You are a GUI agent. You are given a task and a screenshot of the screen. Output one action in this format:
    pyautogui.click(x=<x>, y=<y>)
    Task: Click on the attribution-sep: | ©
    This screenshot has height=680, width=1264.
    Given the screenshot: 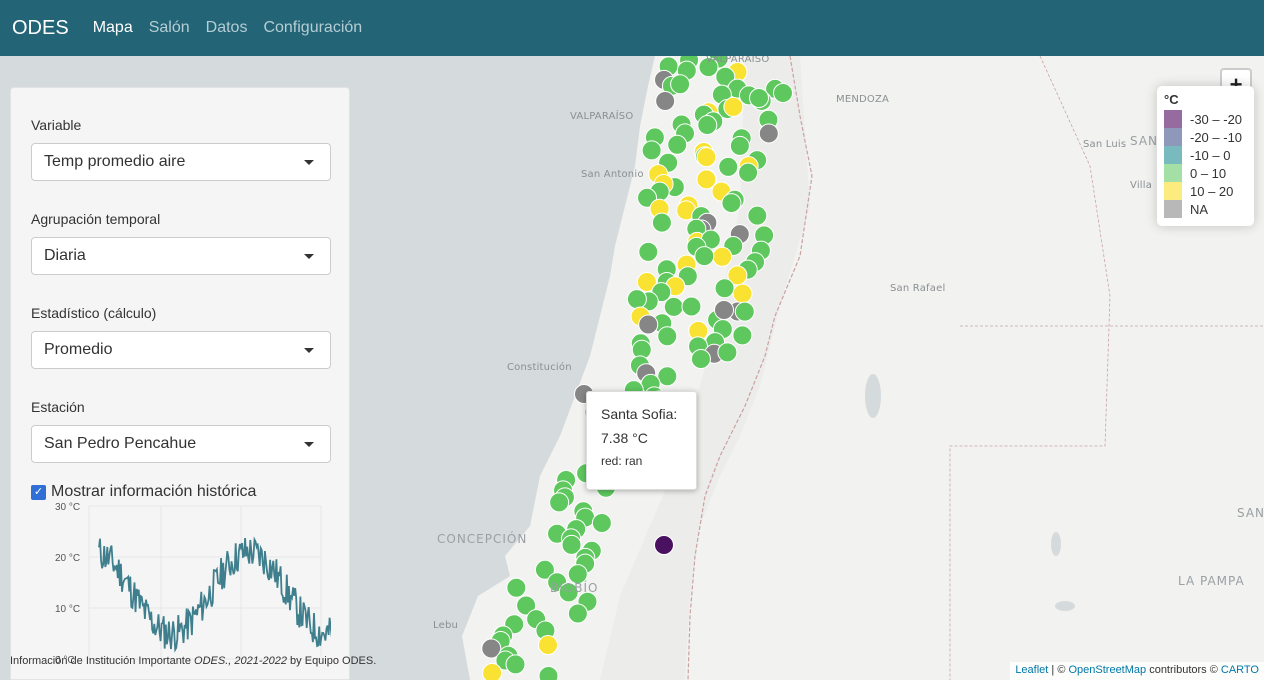 What is the action you would take?
    pyautogui.click(x=1058, y=670)
    